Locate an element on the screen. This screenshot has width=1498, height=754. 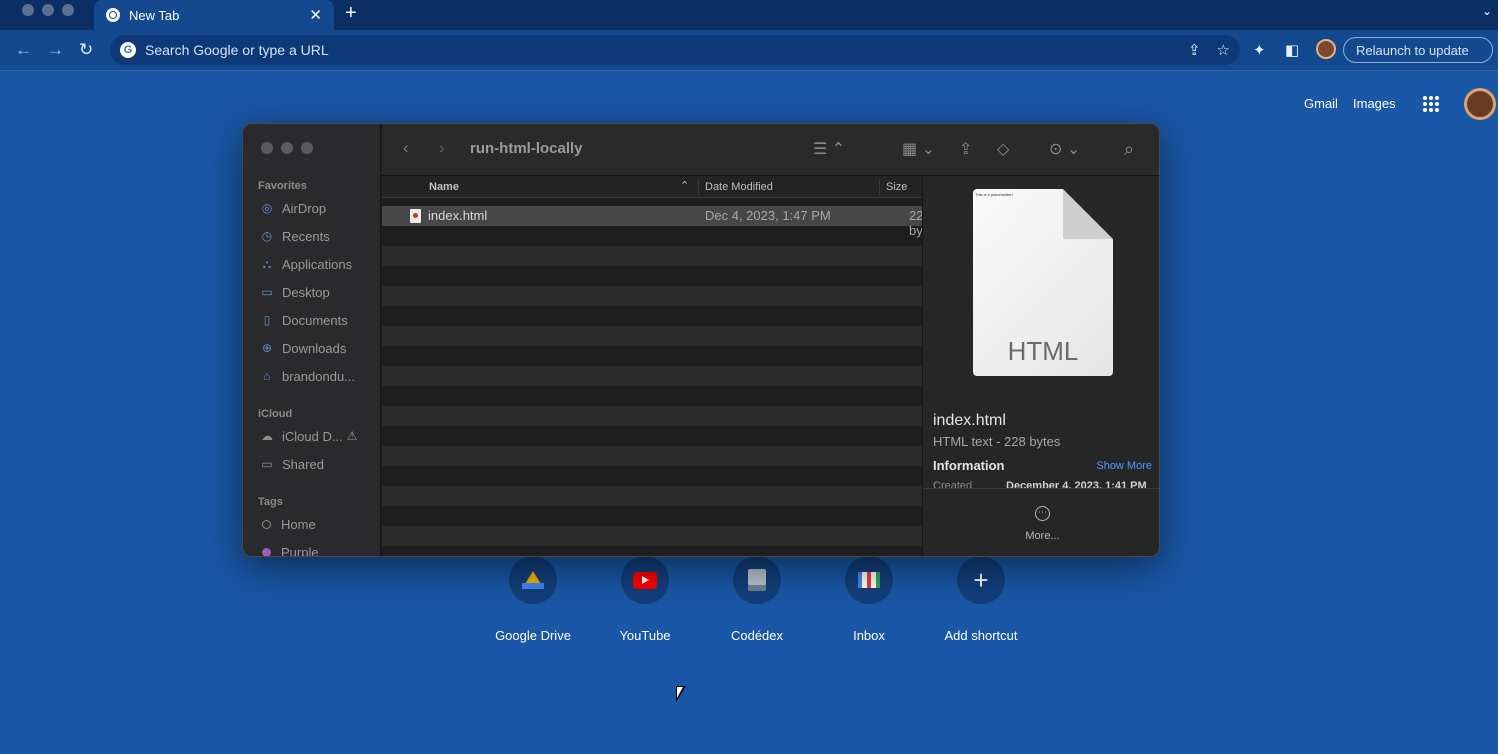
list-header: Name ⌃ Date Modified Size is located at coordinates (652, 187).